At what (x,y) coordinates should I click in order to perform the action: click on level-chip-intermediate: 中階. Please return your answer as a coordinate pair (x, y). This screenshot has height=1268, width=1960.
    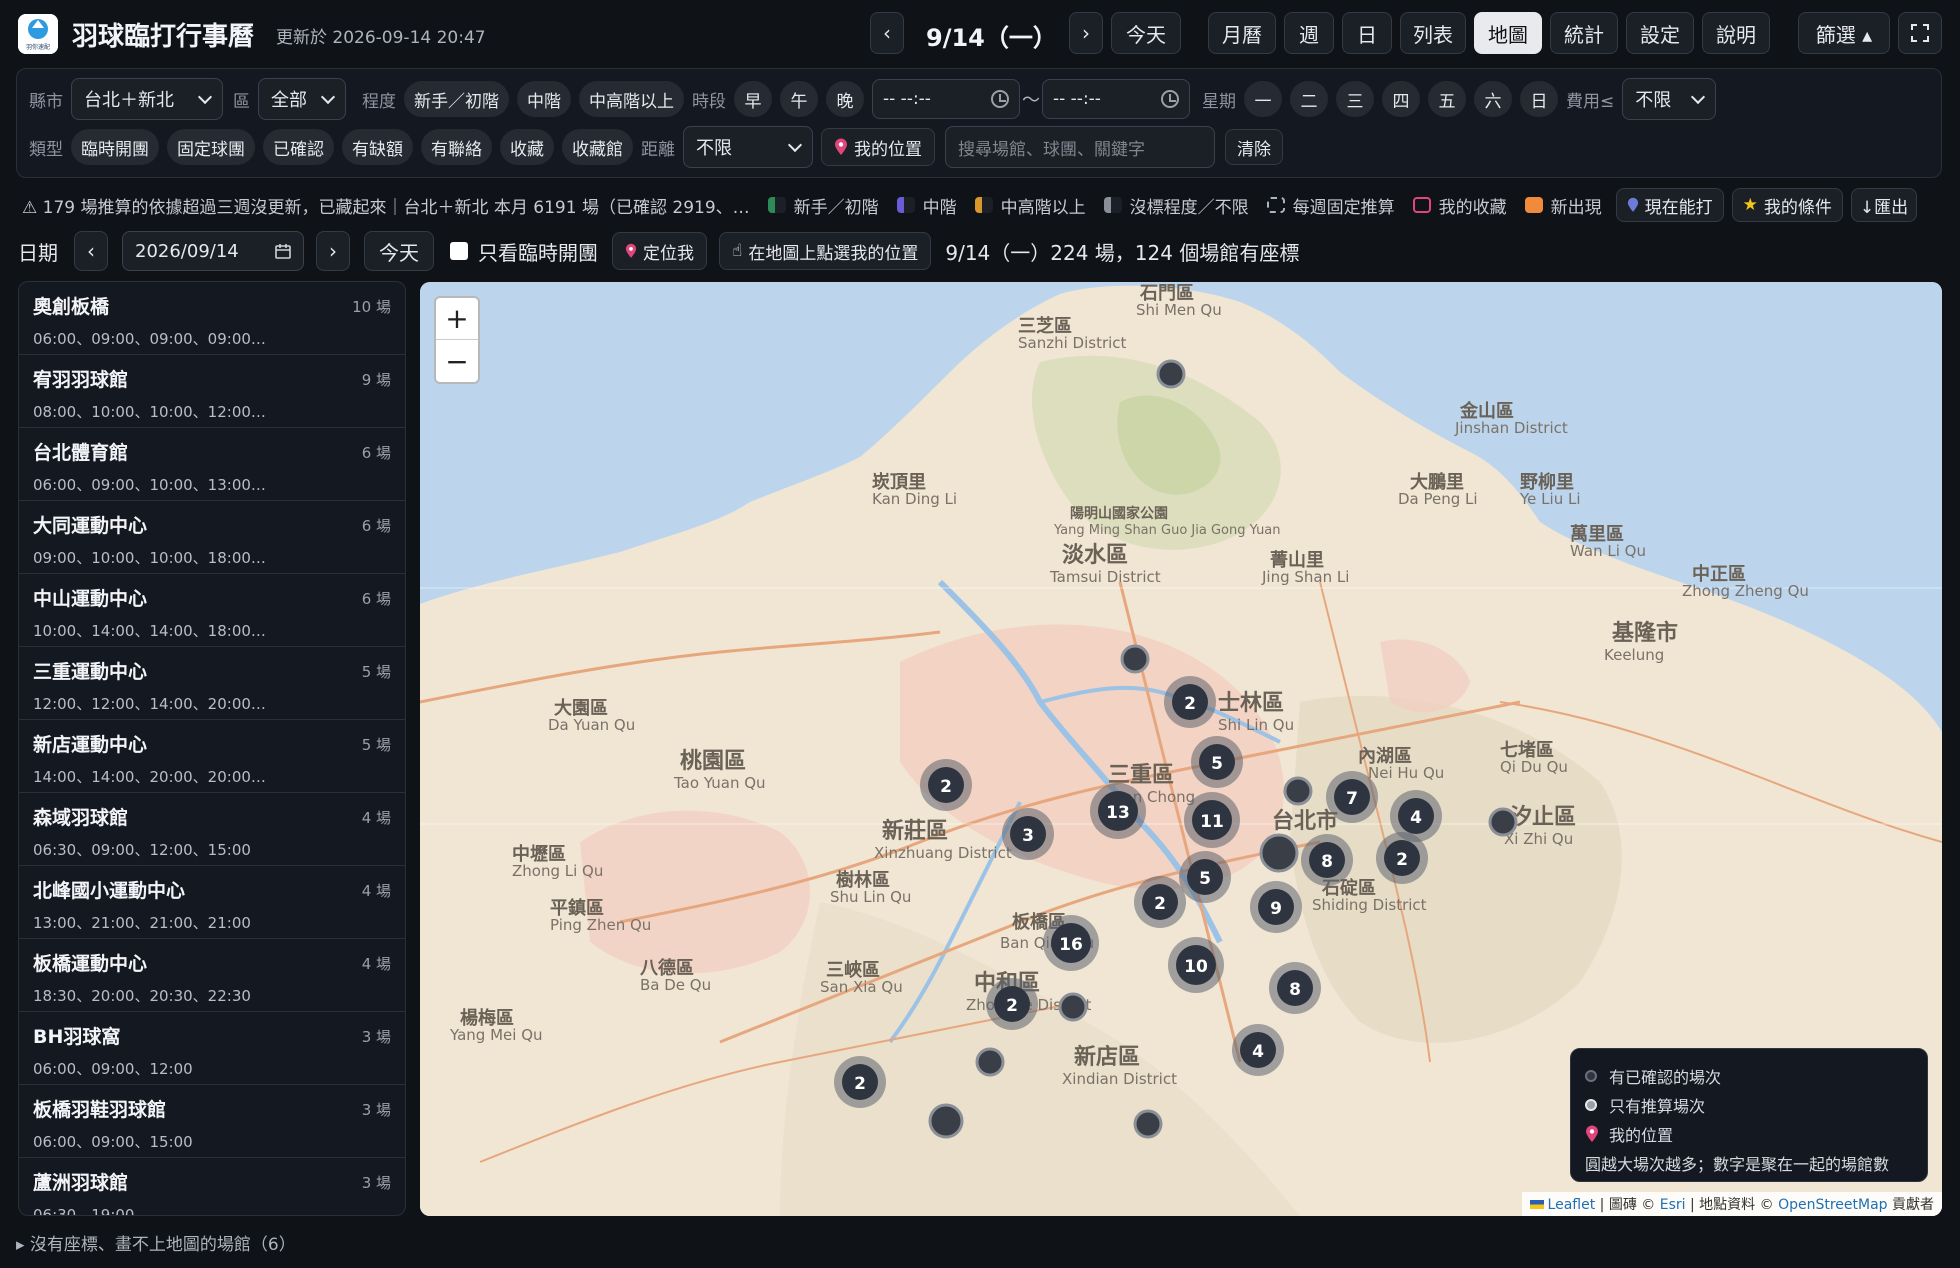
    Looking at the image, I should click on (544, 99).